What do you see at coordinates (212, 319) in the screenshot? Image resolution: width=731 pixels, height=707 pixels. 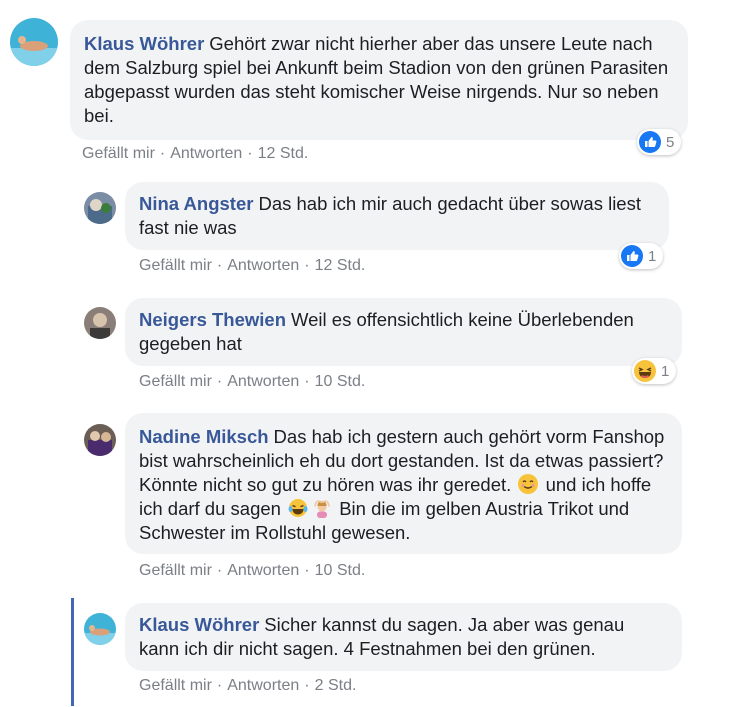 I see `commenter-name: Neigers Thewien` at bounding box center [212, 319].